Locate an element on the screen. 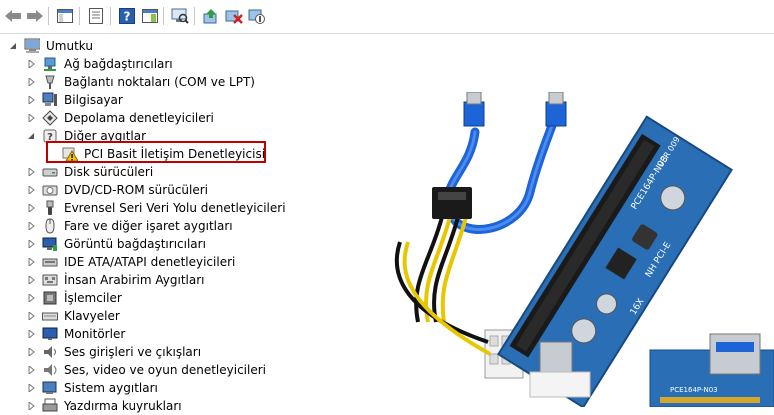 This screenshot has height=415, width=774. board-usb-port is located at coordinates (556, 357).